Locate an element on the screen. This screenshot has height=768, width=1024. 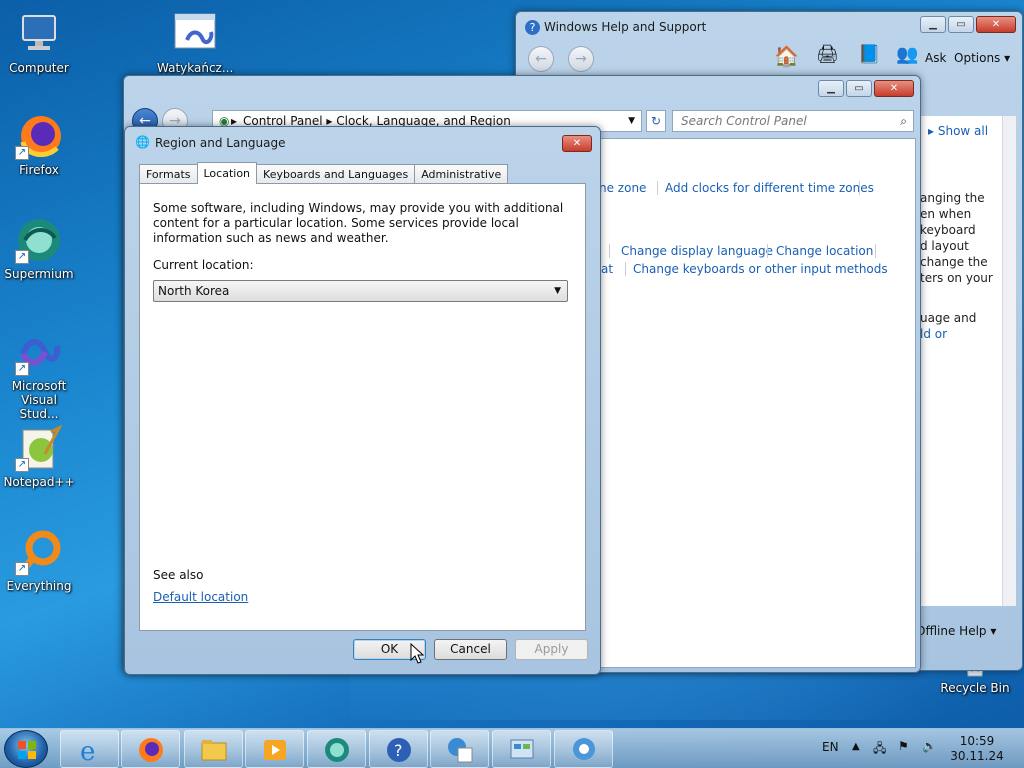
help-text: d layout is located at coordinates (944, 246).